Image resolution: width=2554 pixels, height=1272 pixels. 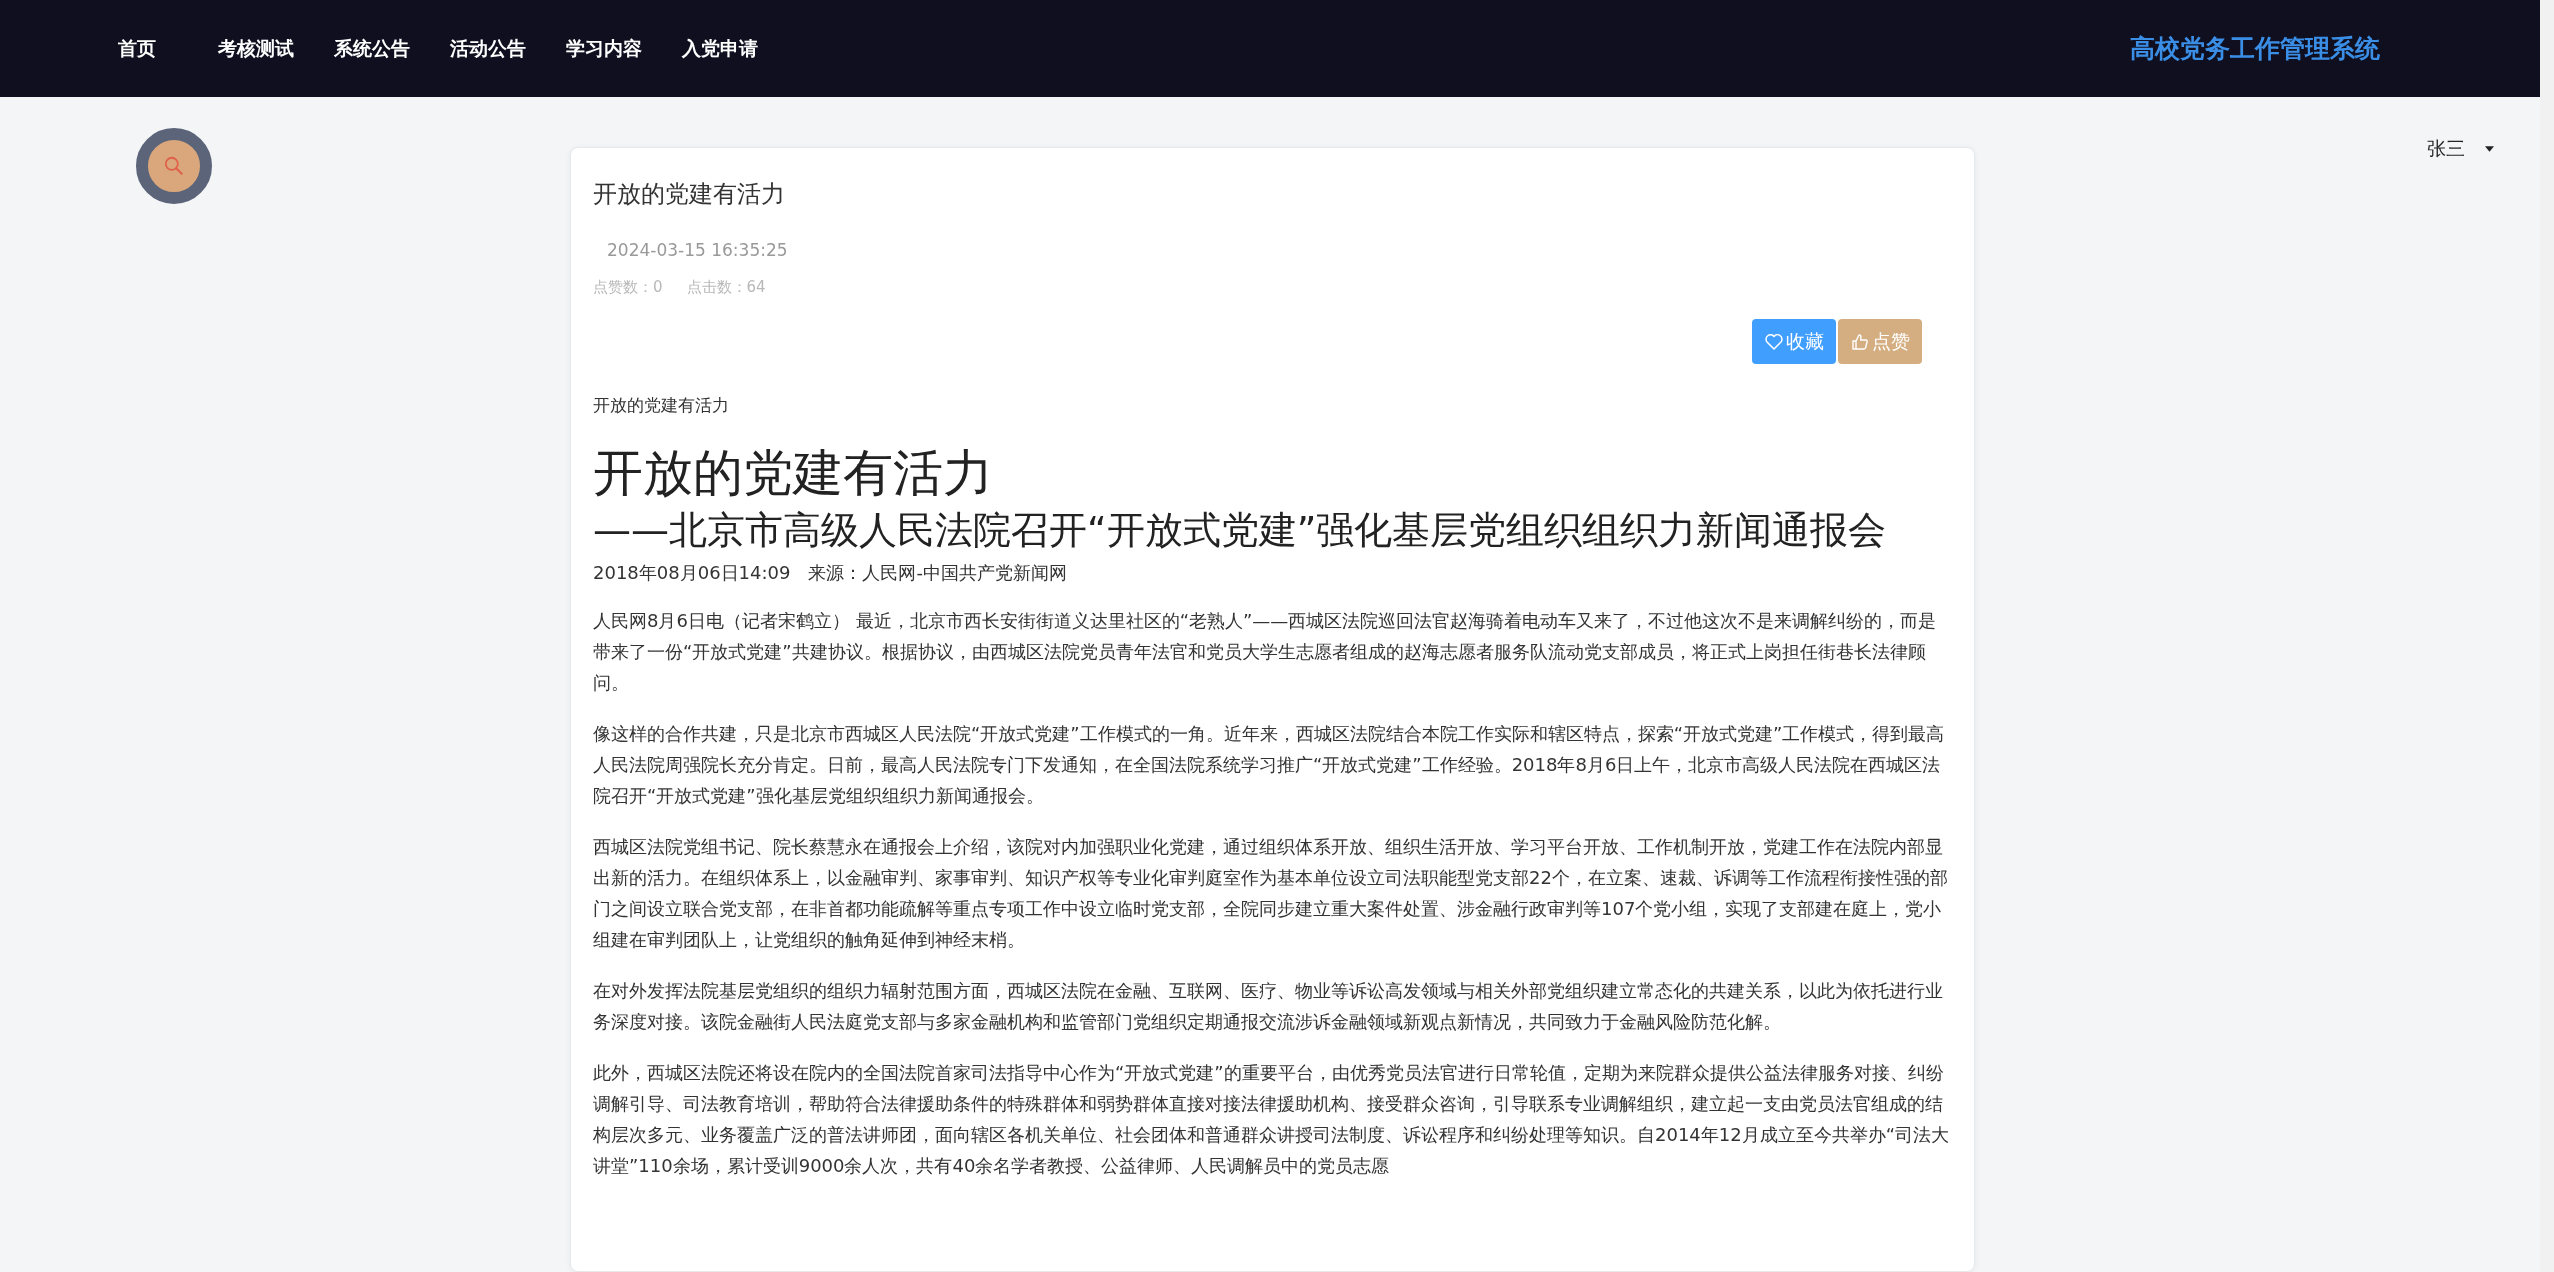 What do you see at coordinates (726, 287) in the screenshot?
I see `stat-count: 点击数：64` at bounding box center [726, 287].